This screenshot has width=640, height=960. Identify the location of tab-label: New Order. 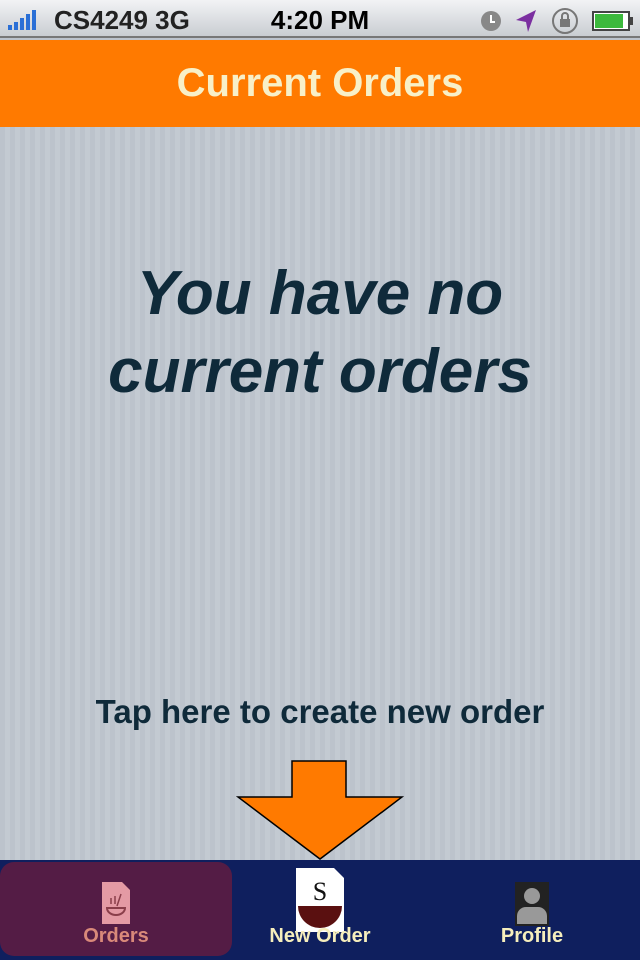
(320, 936).